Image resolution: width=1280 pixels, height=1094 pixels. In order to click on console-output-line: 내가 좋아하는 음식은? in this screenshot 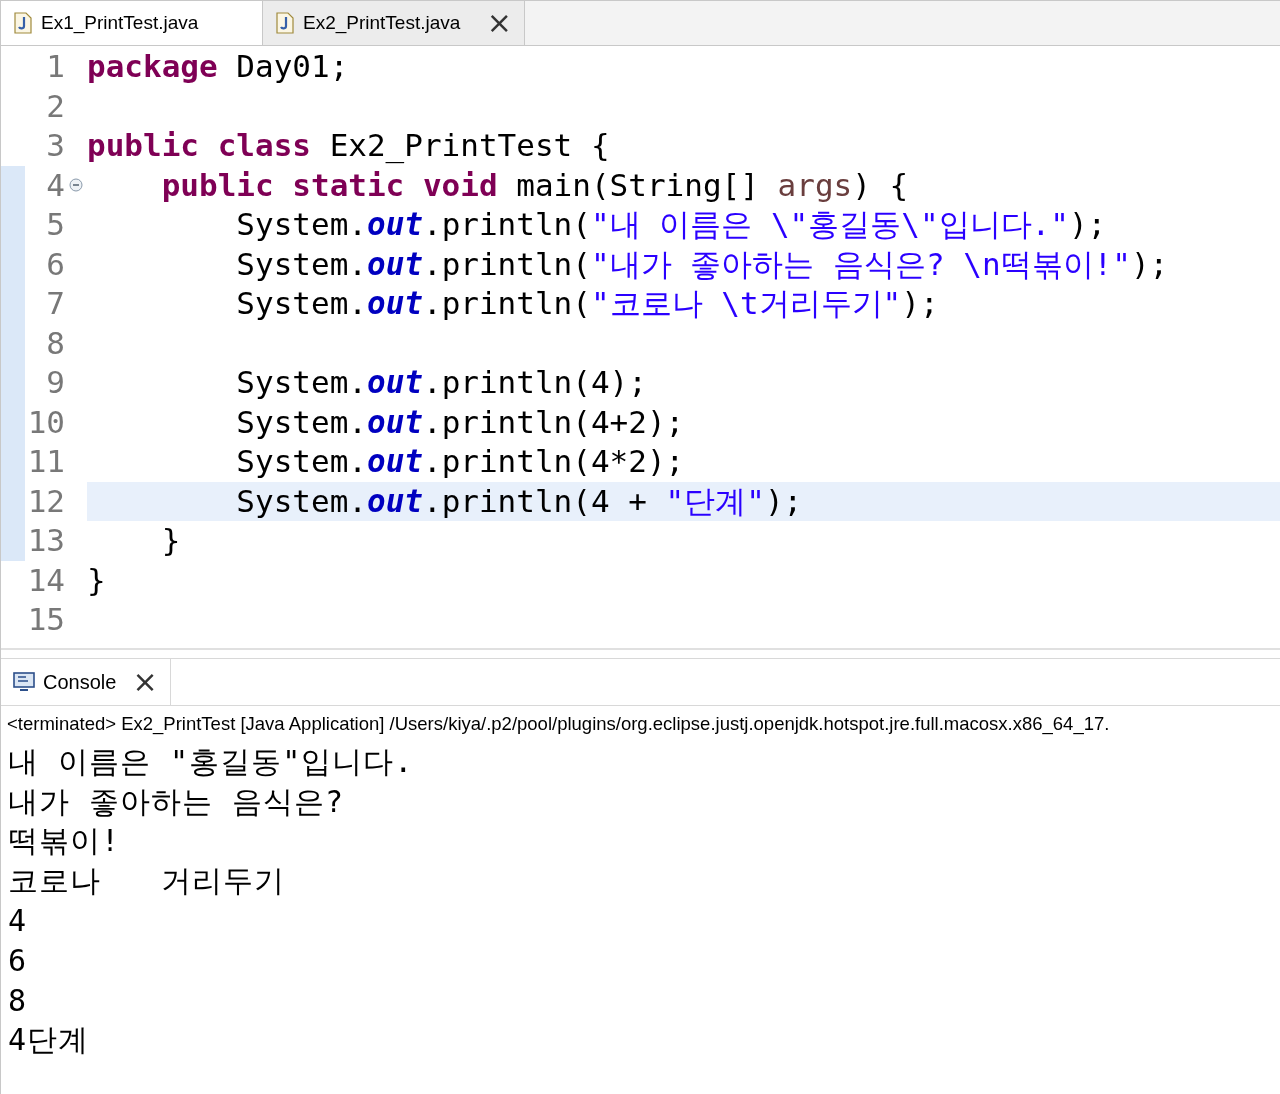, I will do `click(177, 801)`.